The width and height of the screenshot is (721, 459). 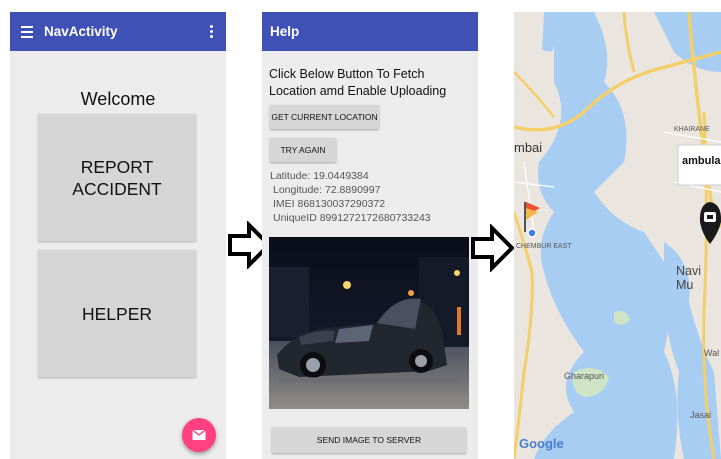 What do you see at coordinates (710, 223) in the screenshot?
I see `ambulance-marker-icon` at bounding box center [710, 223].